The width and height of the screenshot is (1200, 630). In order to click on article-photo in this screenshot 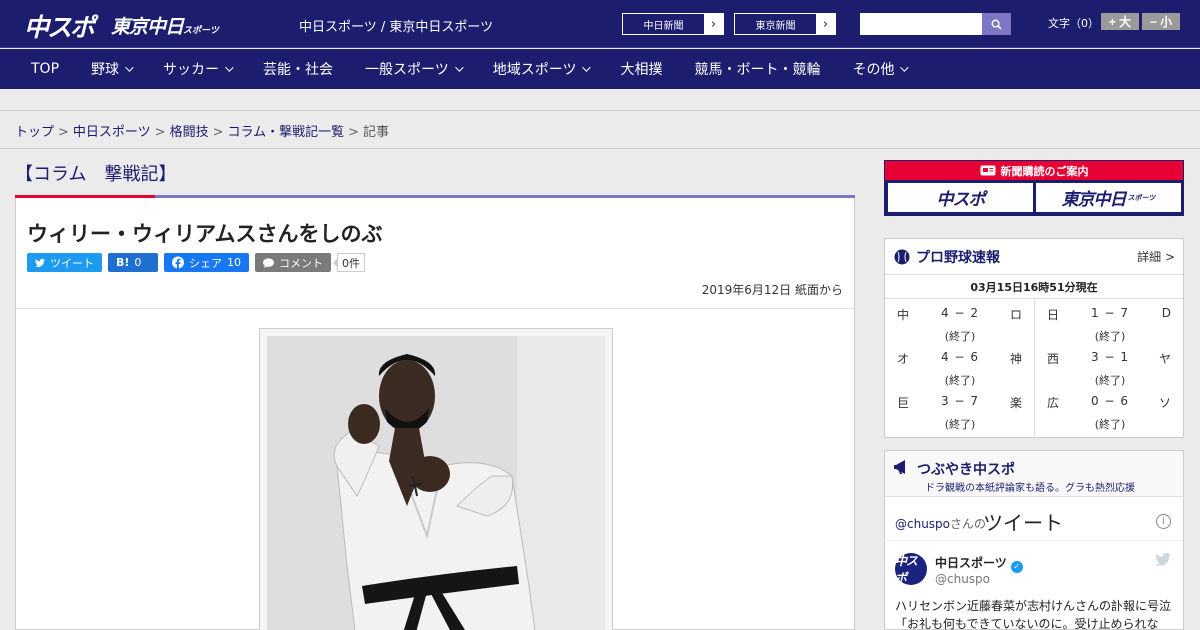, I will do `click(436, 483)`.